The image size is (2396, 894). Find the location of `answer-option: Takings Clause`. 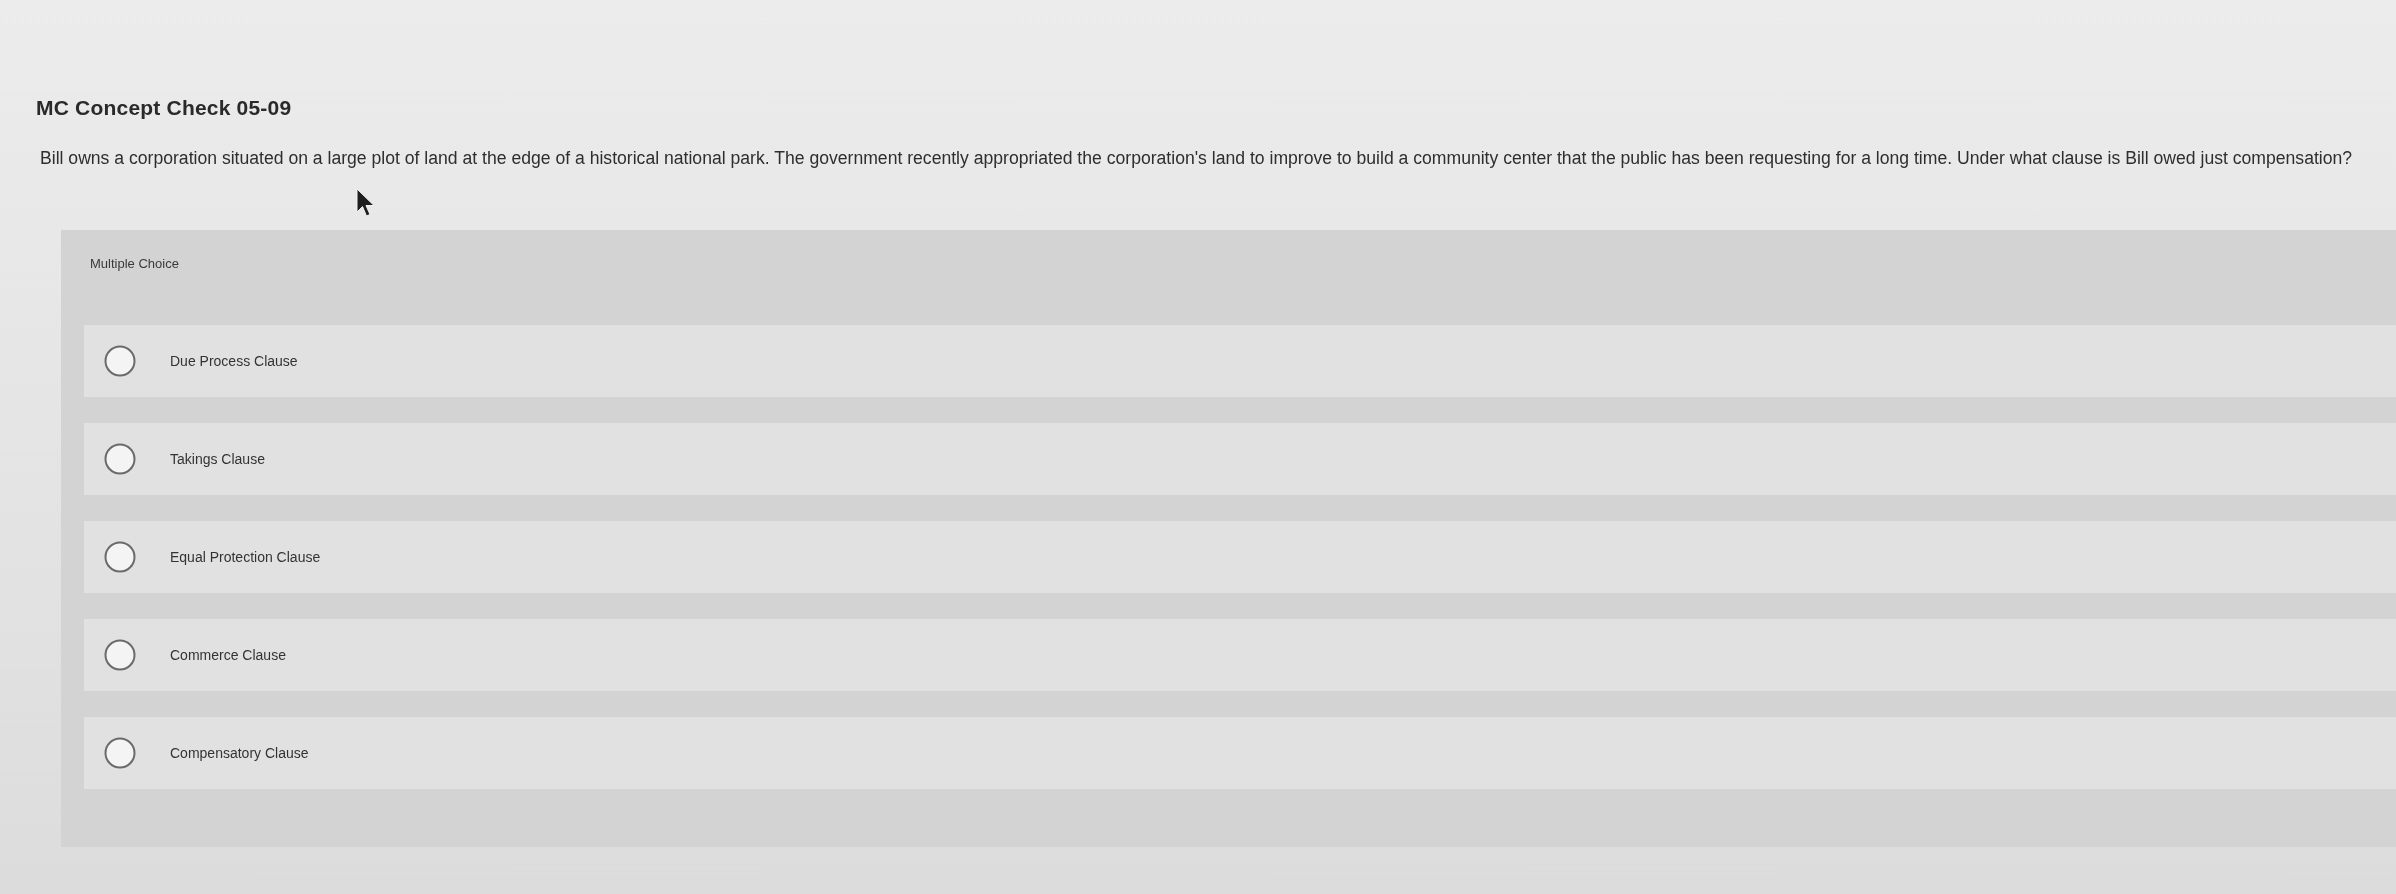

answer-option: Takings Clause is located at coordinates (1240, 459).